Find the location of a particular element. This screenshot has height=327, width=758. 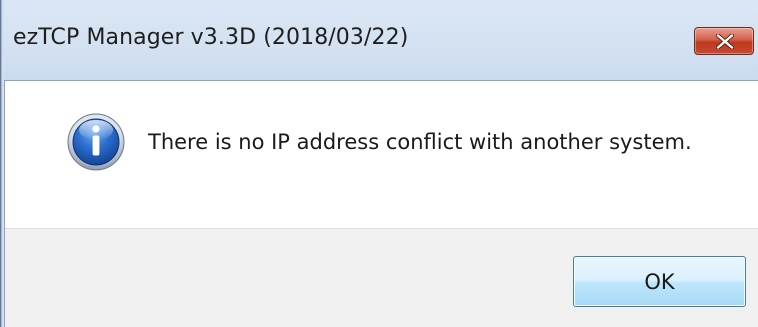

ok-button: OK is located at coordinates (659, 281).